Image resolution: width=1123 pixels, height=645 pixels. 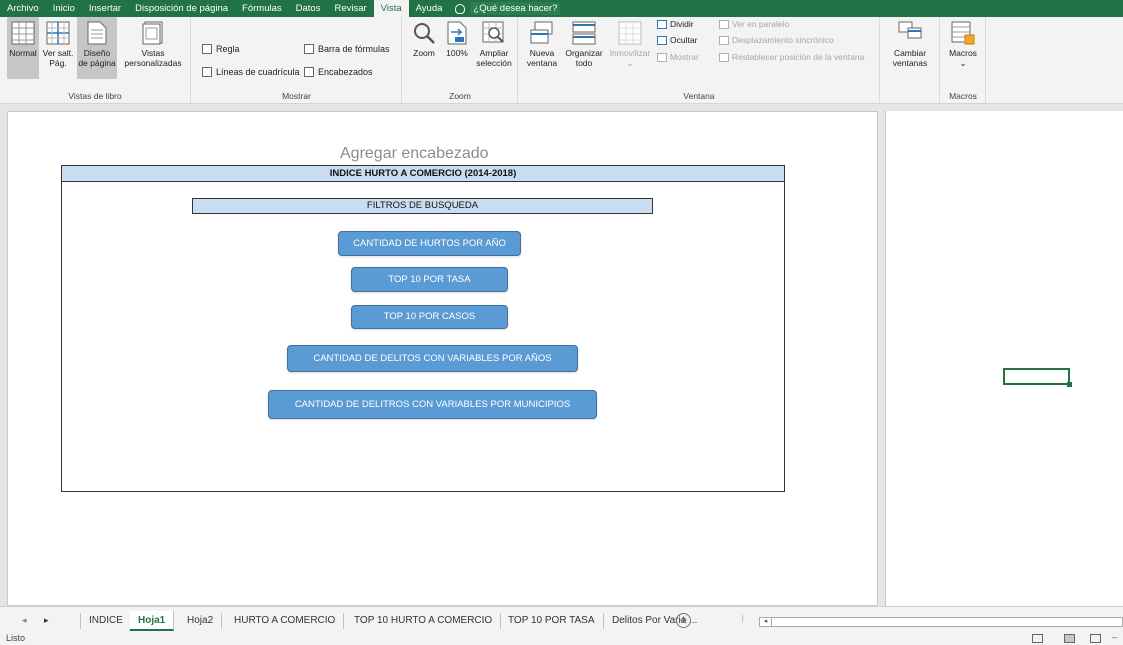 What do you see at coordinates (542, 44) in the screenshot?
I see `new-window-button: Nueva ventana` at bounding box center [542, 44].